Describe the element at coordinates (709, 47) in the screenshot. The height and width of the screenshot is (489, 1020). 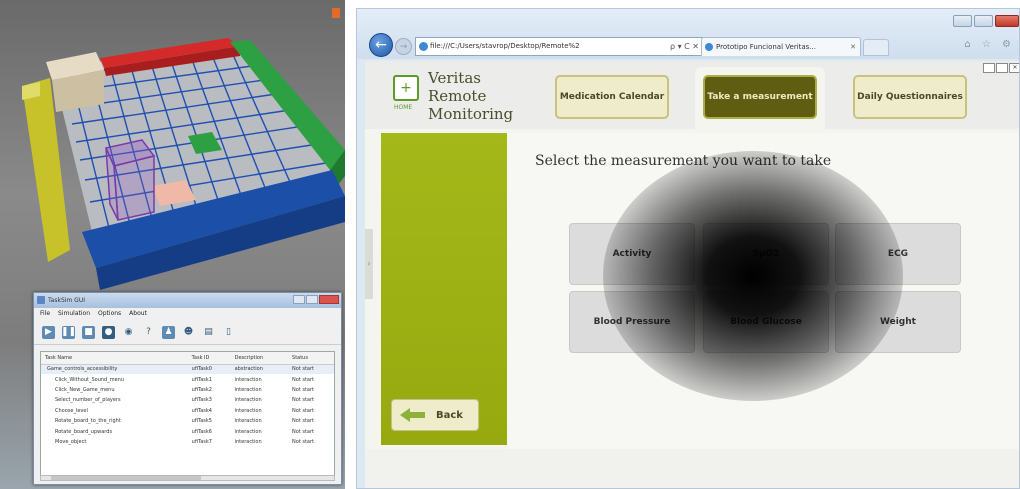
I see `ie-icon` at that location.